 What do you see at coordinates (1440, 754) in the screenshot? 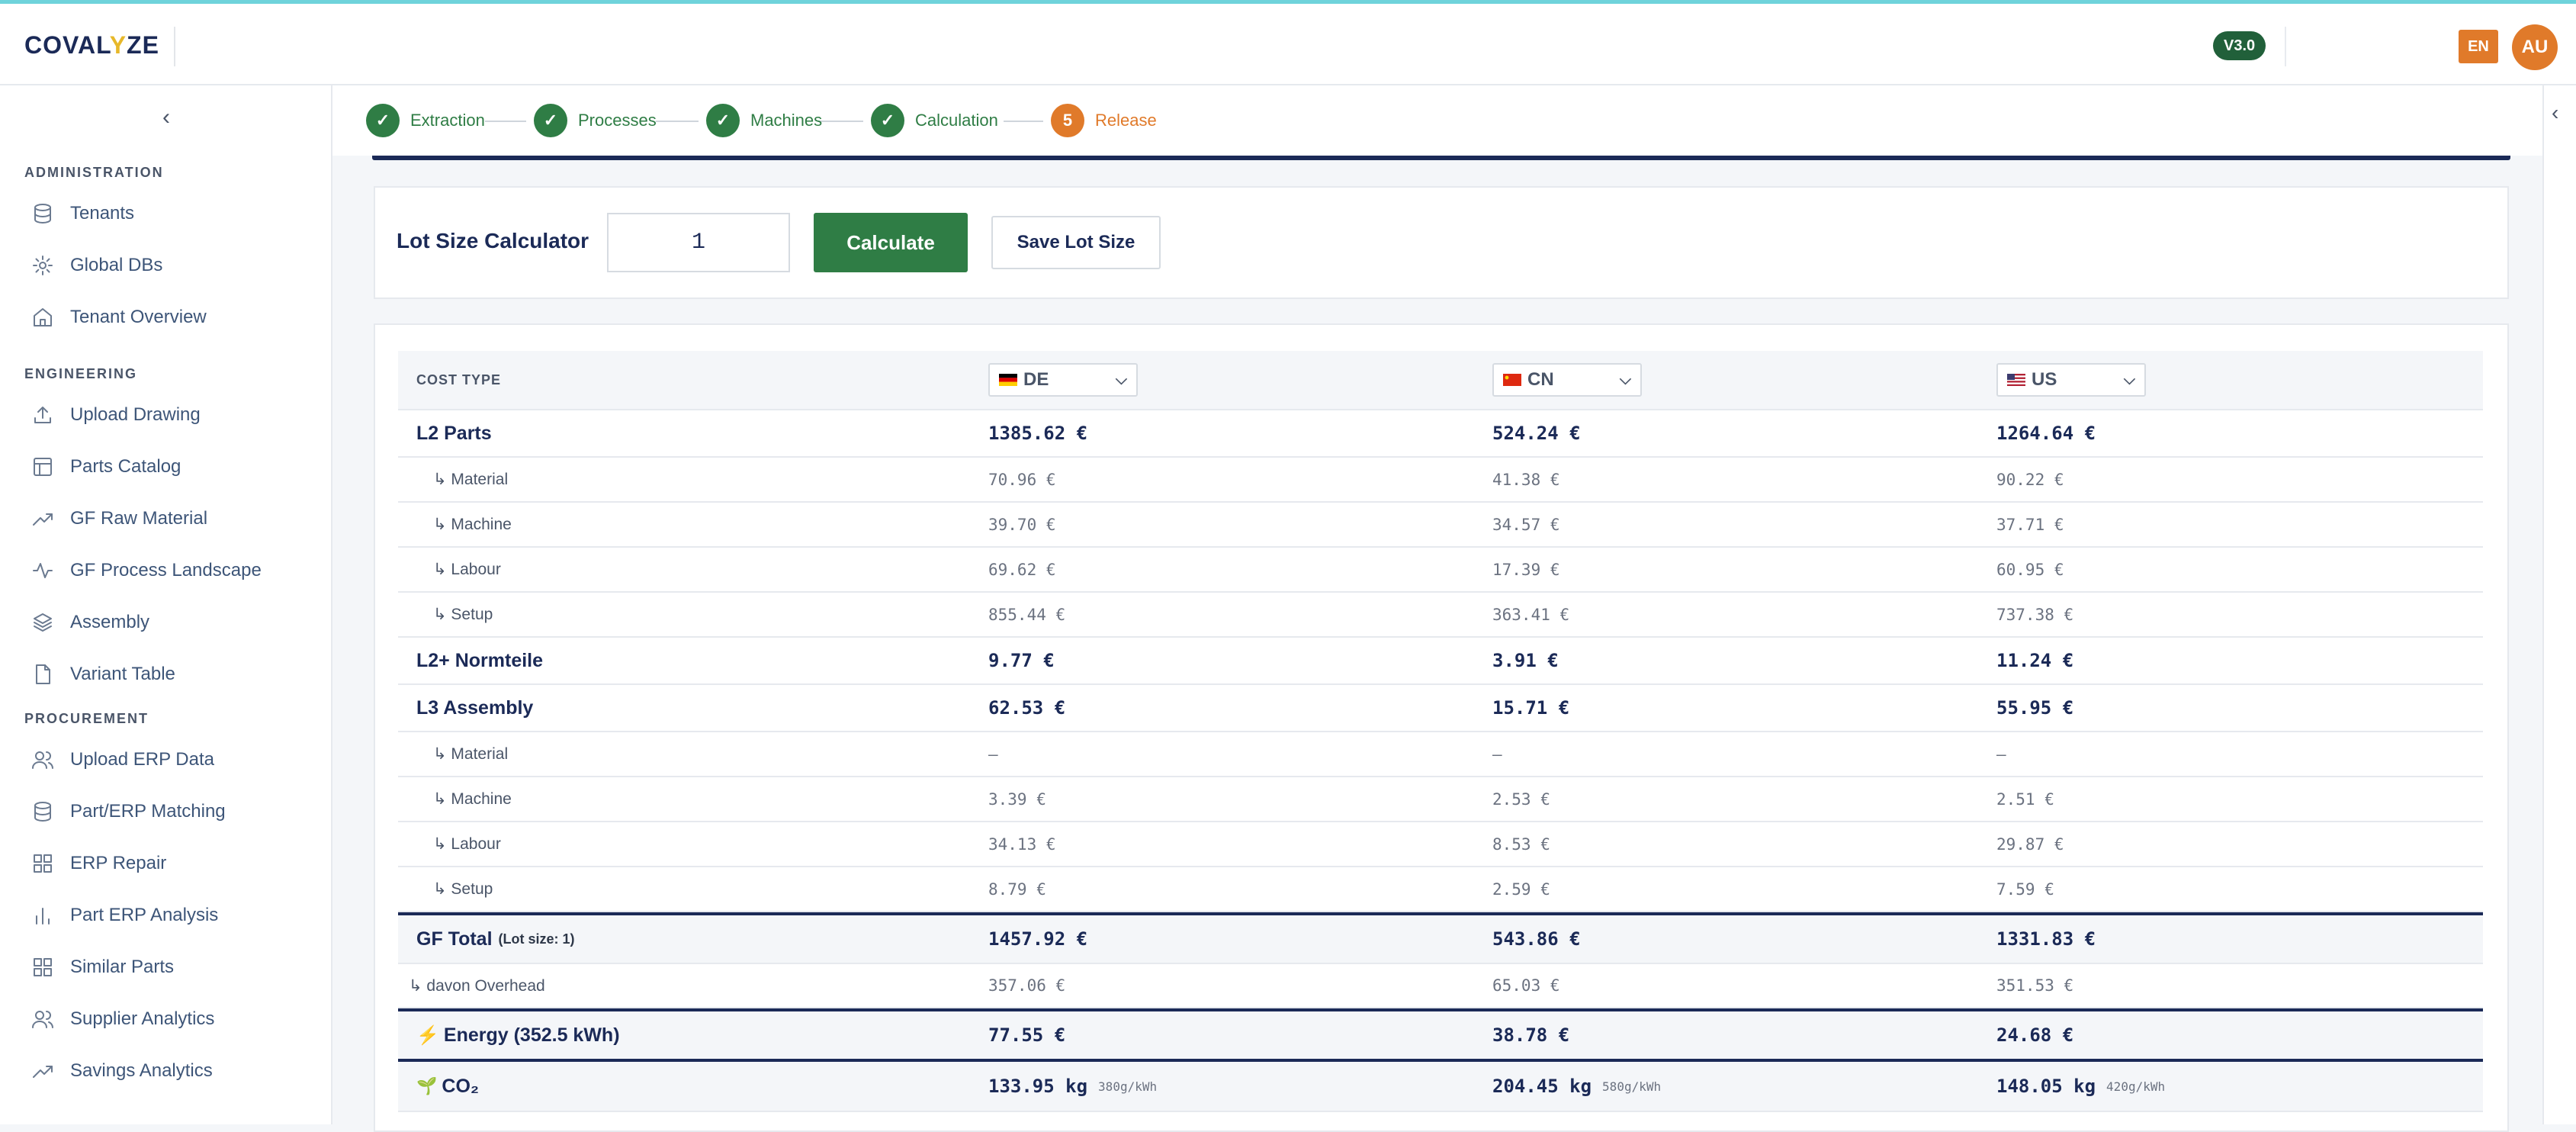
I see `table-row-sub: ↳ Material – – –` at bounding box center [1440, 754].